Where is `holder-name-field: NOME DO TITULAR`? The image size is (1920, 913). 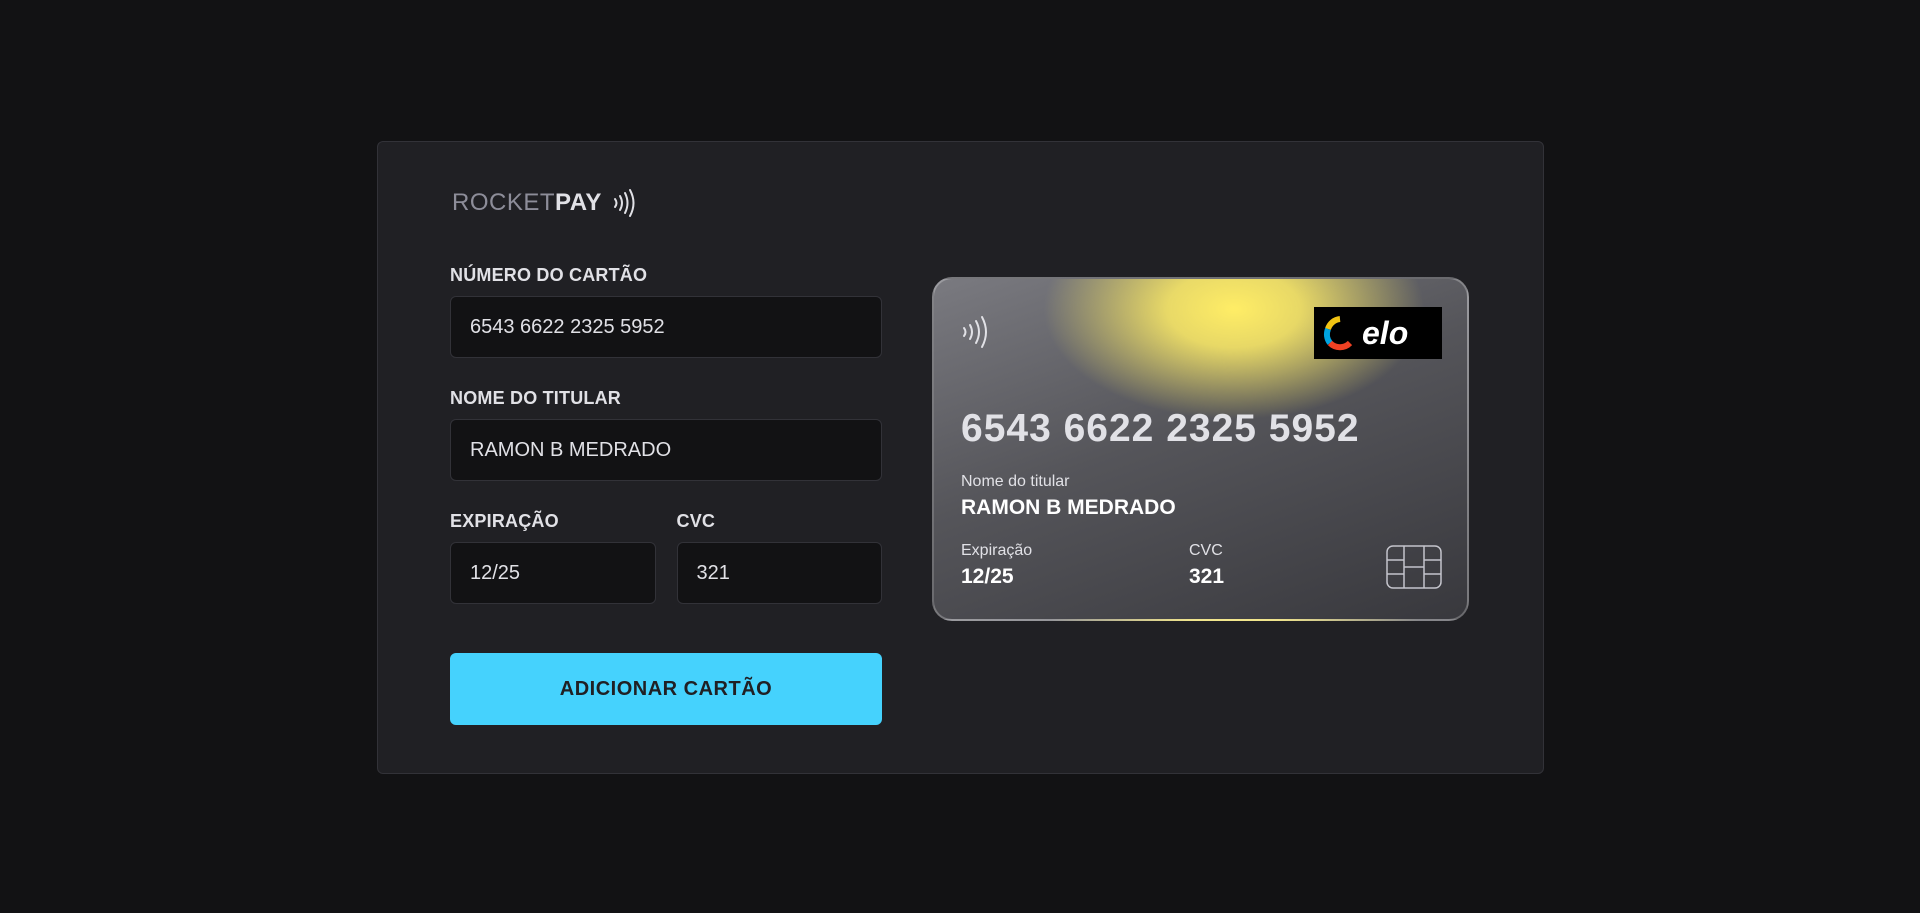
holder-name-field: NOME DO TITULAR is located at coordinates (666, 434).